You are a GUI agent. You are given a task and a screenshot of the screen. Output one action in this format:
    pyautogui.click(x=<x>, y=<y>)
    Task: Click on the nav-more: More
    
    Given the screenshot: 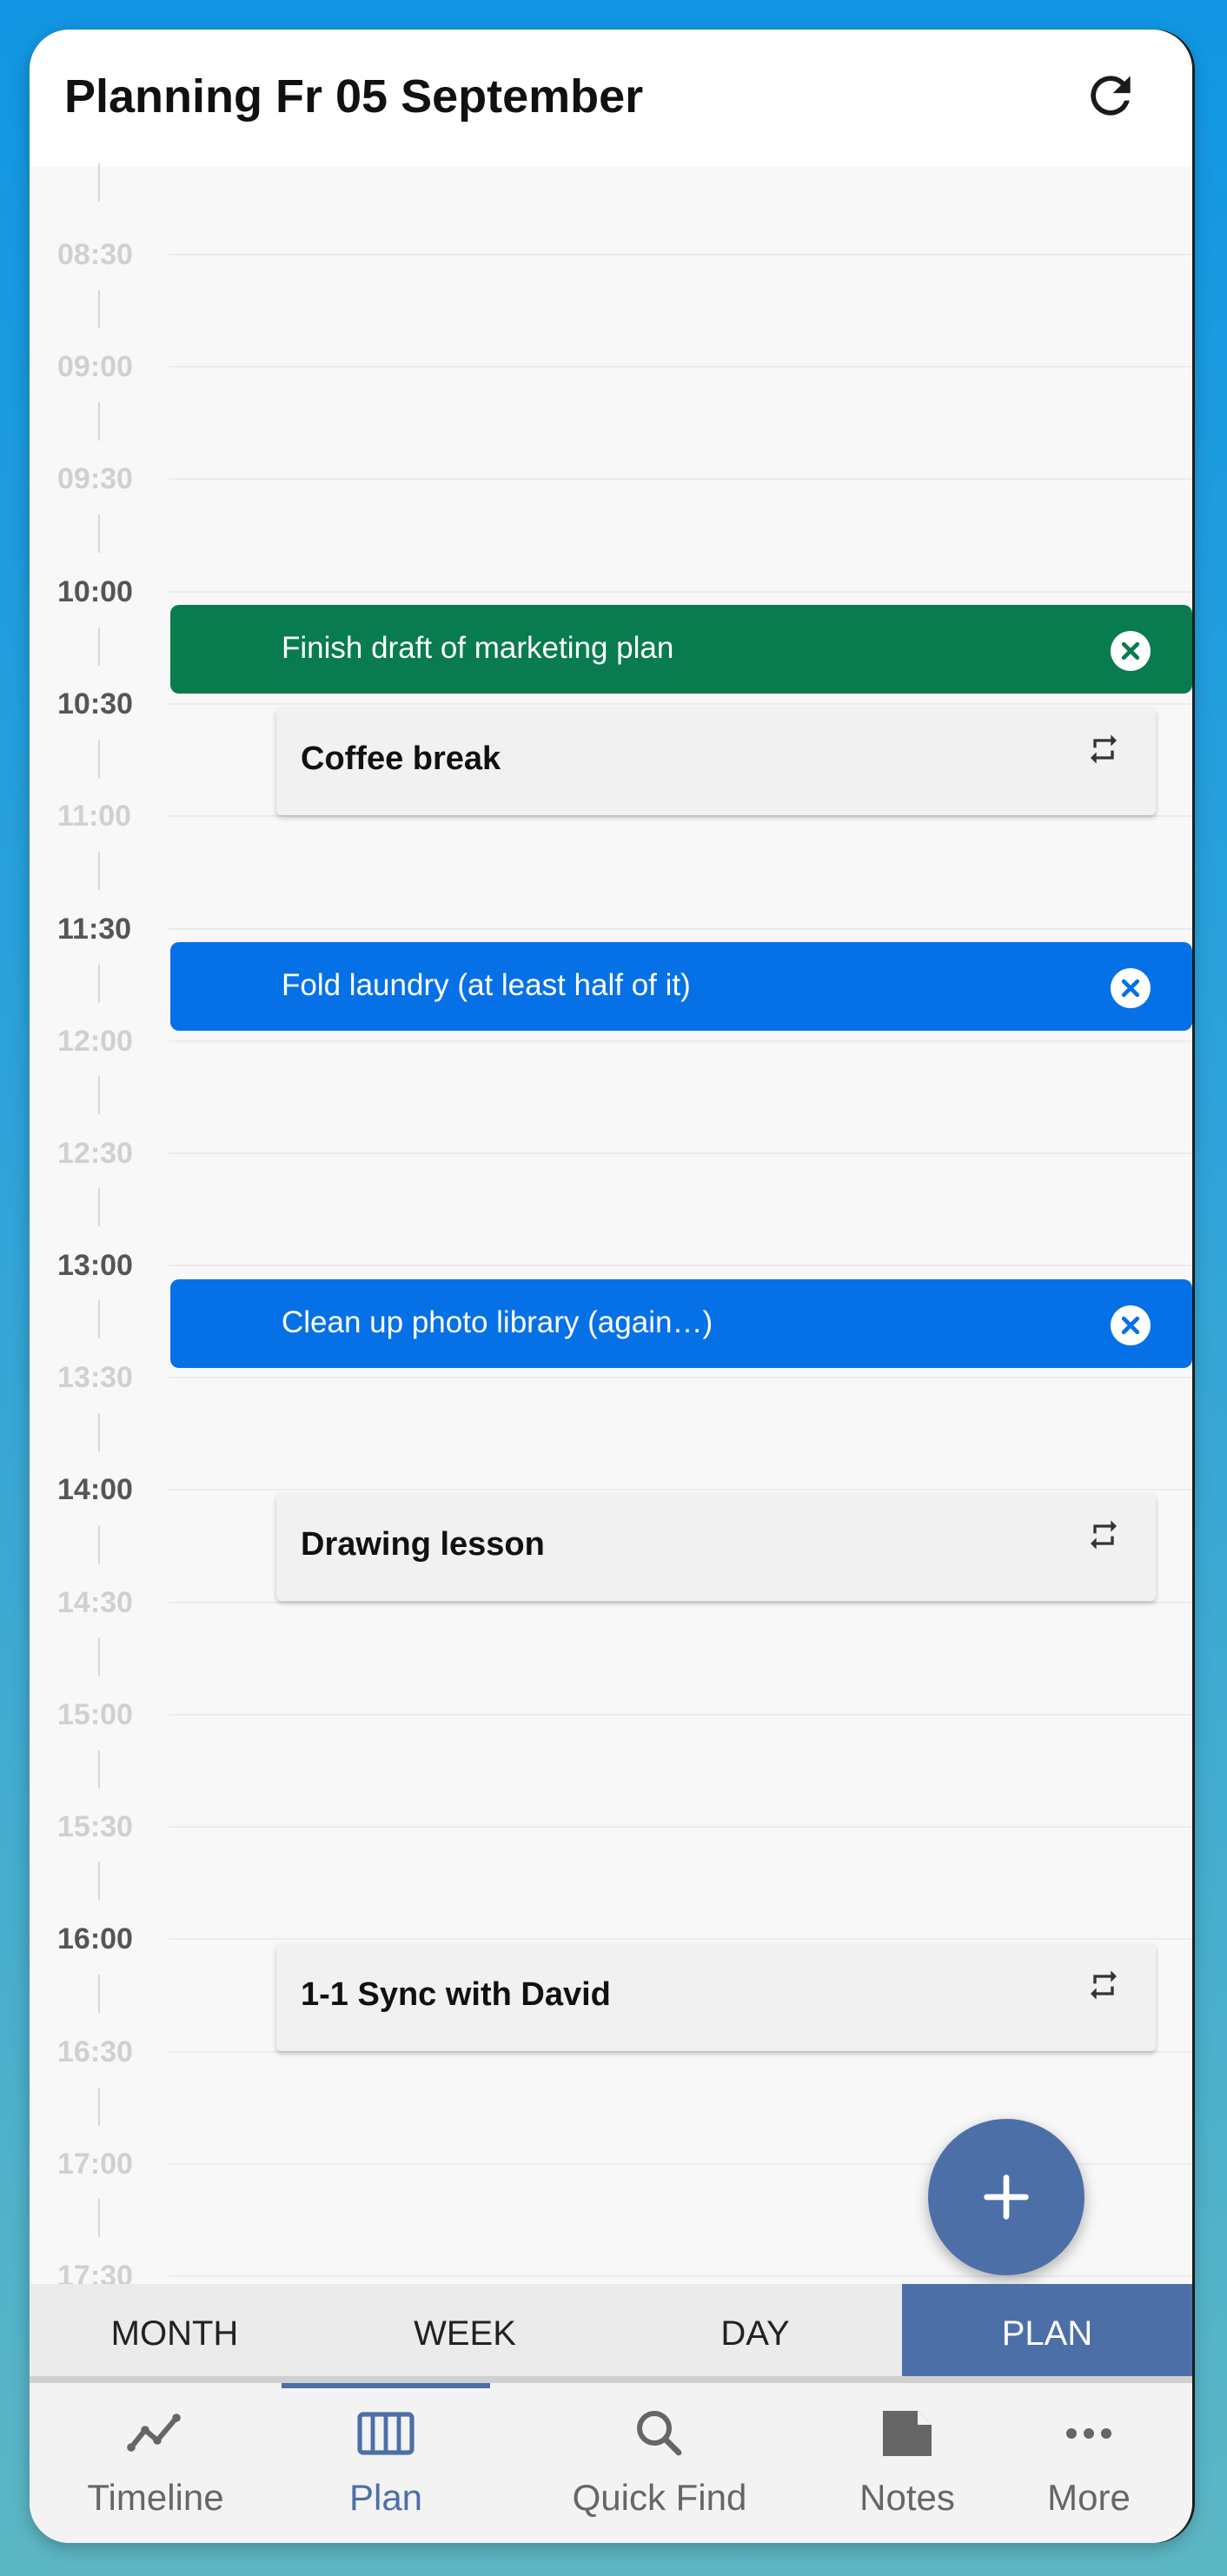 What is the action you would take?
    pyautogui.click(x=1088, y=2463)
    